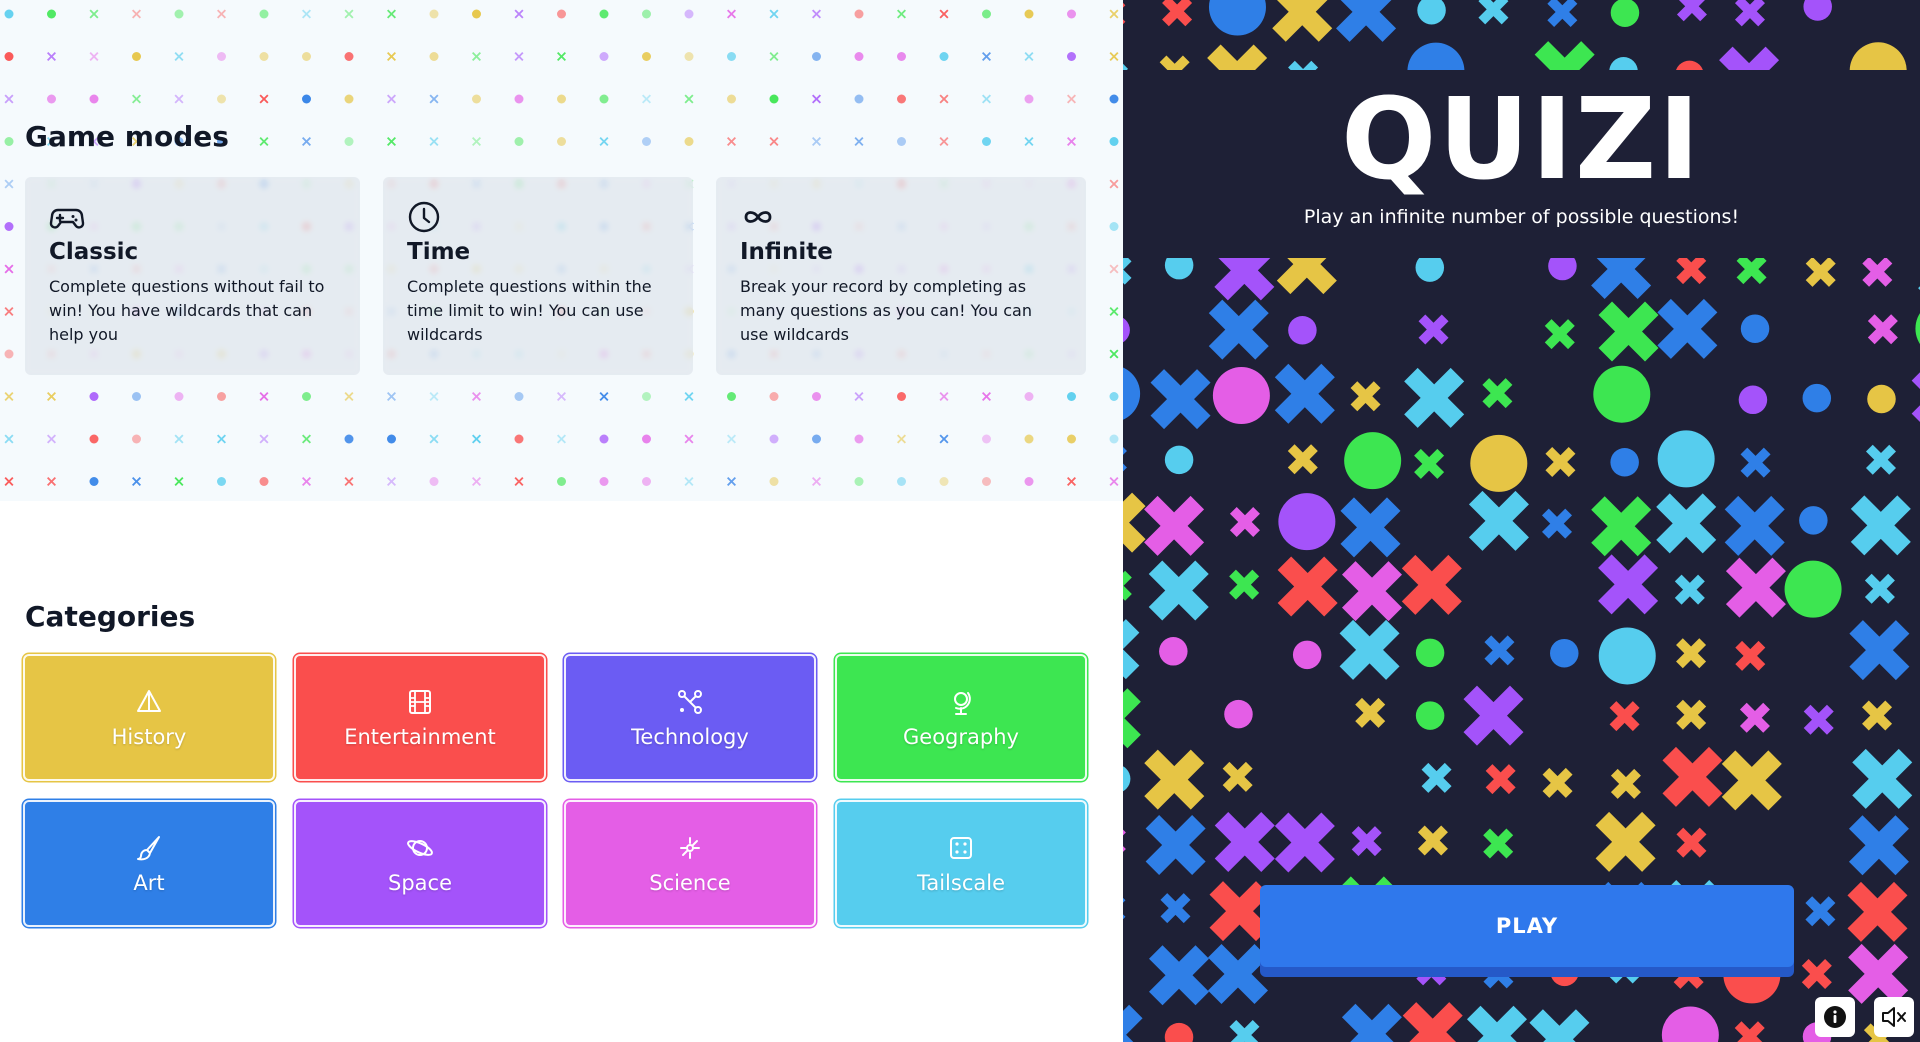 This screenshot has width=1920, height=1042. What do you see at coordinates (420, 736) in the screenshot?
I see `category-label: Entertainment` at bounding box center [420, 736].